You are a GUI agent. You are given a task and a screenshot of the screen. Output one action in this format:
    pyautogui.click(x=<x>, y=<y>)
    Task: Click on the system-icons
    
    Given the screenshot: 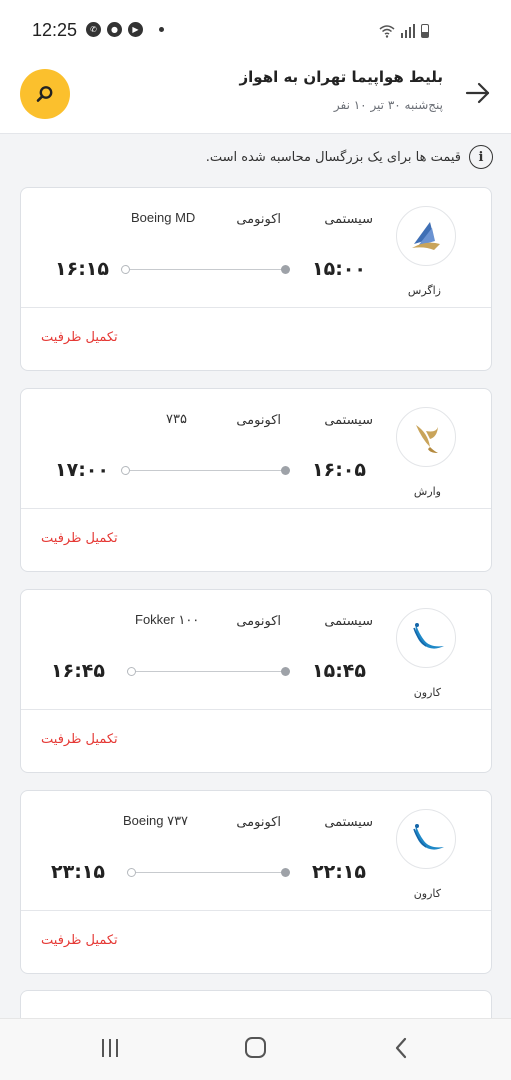 What is the action you would take?
    pyautogui.click(x=404, y=30)
    